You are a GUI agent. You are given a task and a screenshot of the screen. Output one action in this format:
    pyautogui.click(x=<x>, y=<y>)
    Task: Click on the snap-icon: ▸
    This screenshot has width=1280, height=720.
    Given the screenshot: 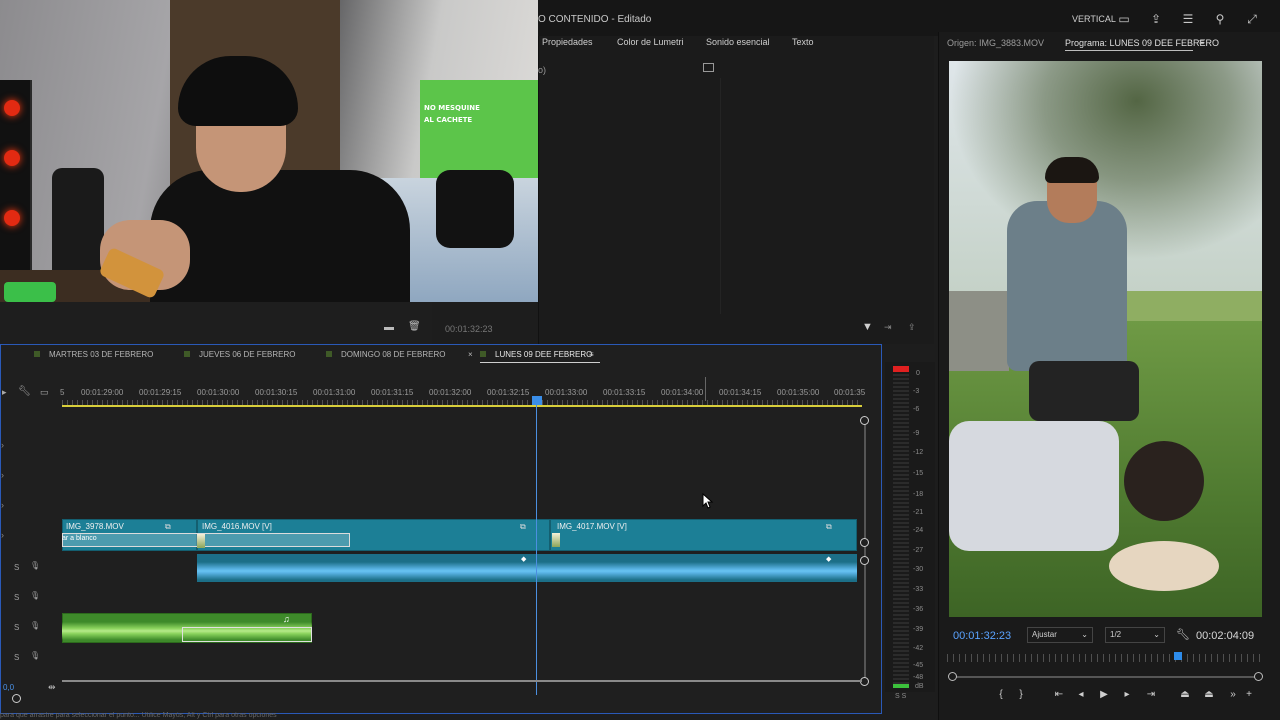 What is the action you would take?
    pyautogui.click(x=4, y=392)
    